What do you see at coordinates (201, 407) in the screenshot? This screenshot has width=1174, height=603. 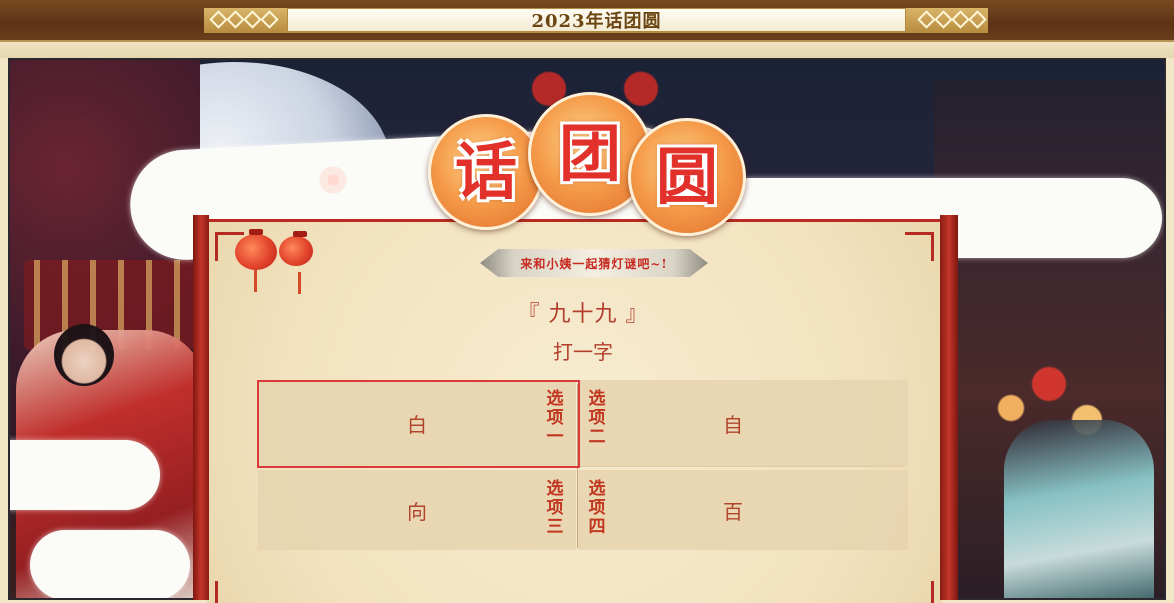 I see `scroll-rod-left` at bounding box center [201, 407].